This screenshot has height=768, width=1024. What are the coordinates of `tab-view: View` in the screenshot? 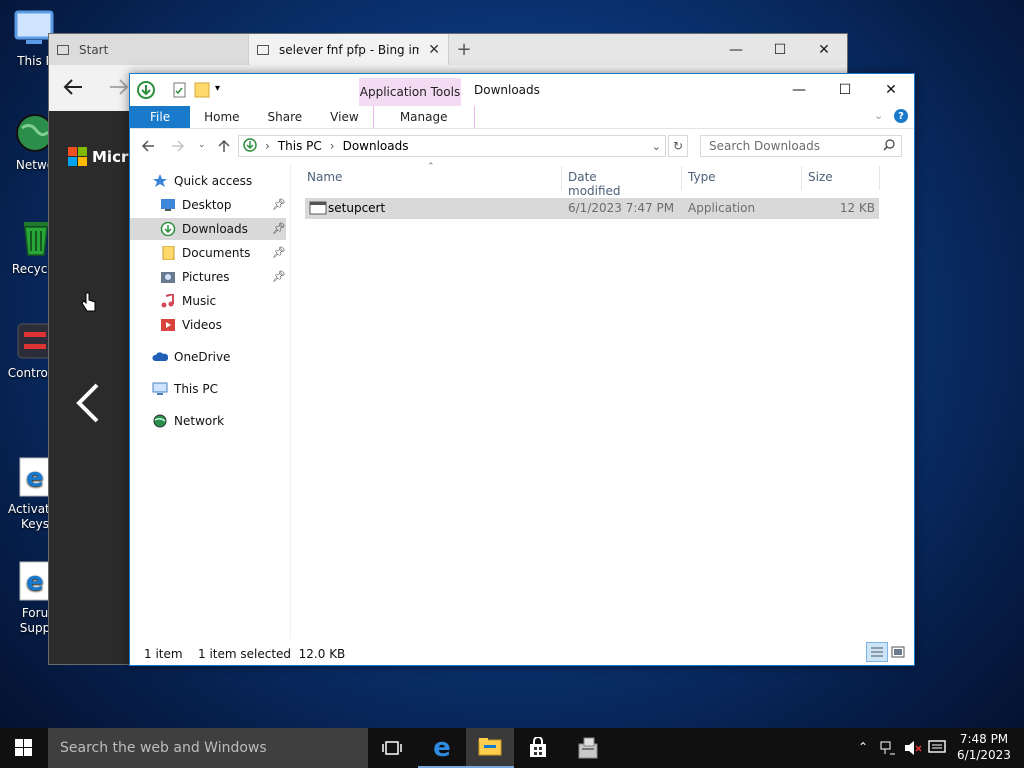 It's located at (344, 117).